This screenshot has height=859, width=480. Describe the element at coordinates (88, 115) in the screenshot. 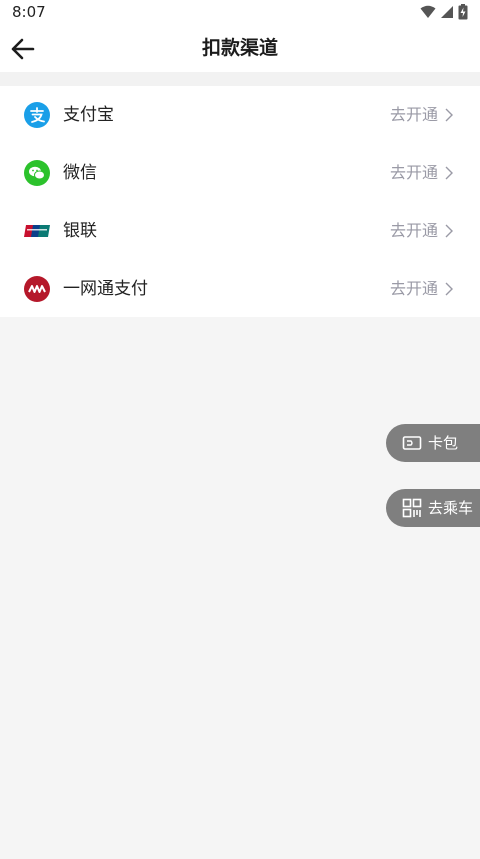

I see `channel-label: 支付宝` at that location.